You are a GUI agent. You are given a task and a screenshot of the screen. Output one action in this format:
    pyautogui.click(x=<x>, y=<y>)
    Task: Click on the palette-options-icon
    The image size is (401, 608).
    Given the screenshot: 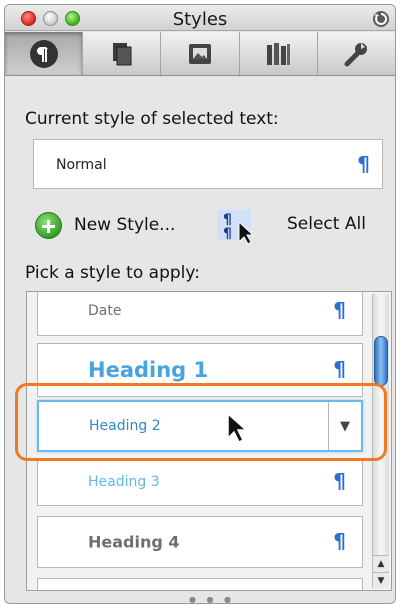 What is the action you would take?
    pyautogui.click(x=381, y=19)
    